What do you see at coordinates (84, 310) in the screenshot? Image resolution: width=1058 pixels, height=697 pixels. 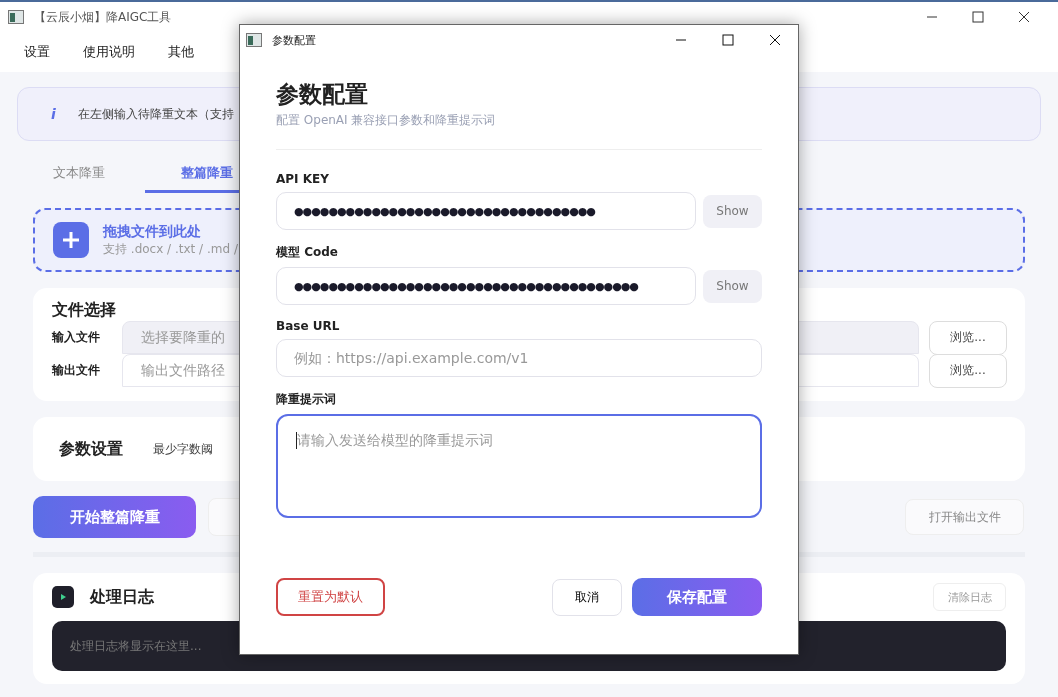 I see `card-title: 文件选择` at bounding box center [84, 310].